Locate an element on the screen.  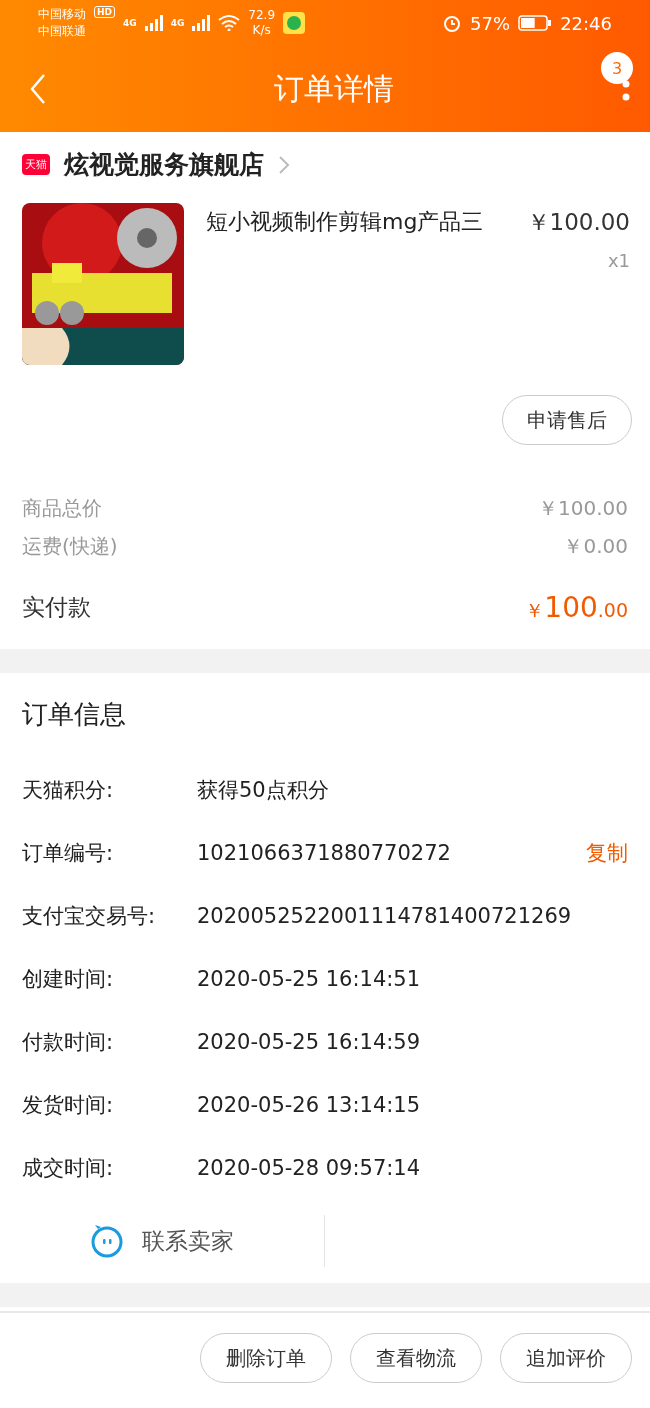
info-value: 2020052522001114781400721269 is located at coordinates (385, 915).